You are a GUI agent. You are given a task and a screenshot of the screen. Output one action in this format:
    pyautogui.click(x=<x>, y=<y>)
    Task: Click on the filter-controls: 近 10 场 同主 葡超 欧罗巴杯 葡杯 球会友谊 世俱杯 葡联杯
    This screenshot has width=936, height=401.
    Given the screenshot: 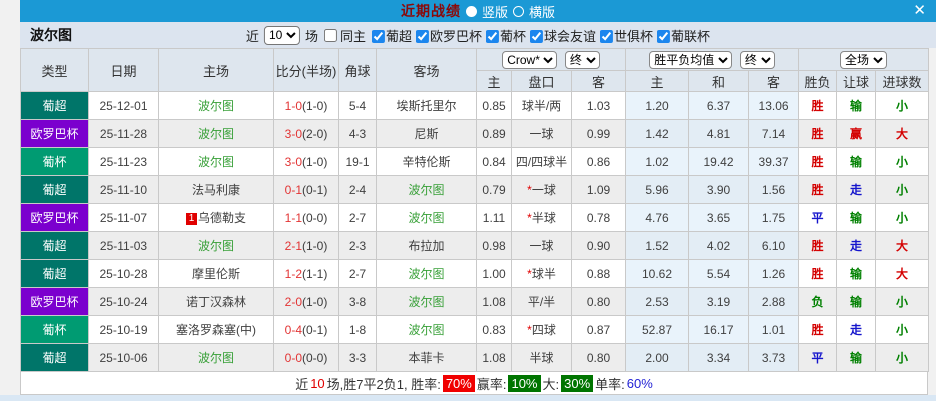 What is the action you would take?
    pyautogui.click(x=477, y=35)
    